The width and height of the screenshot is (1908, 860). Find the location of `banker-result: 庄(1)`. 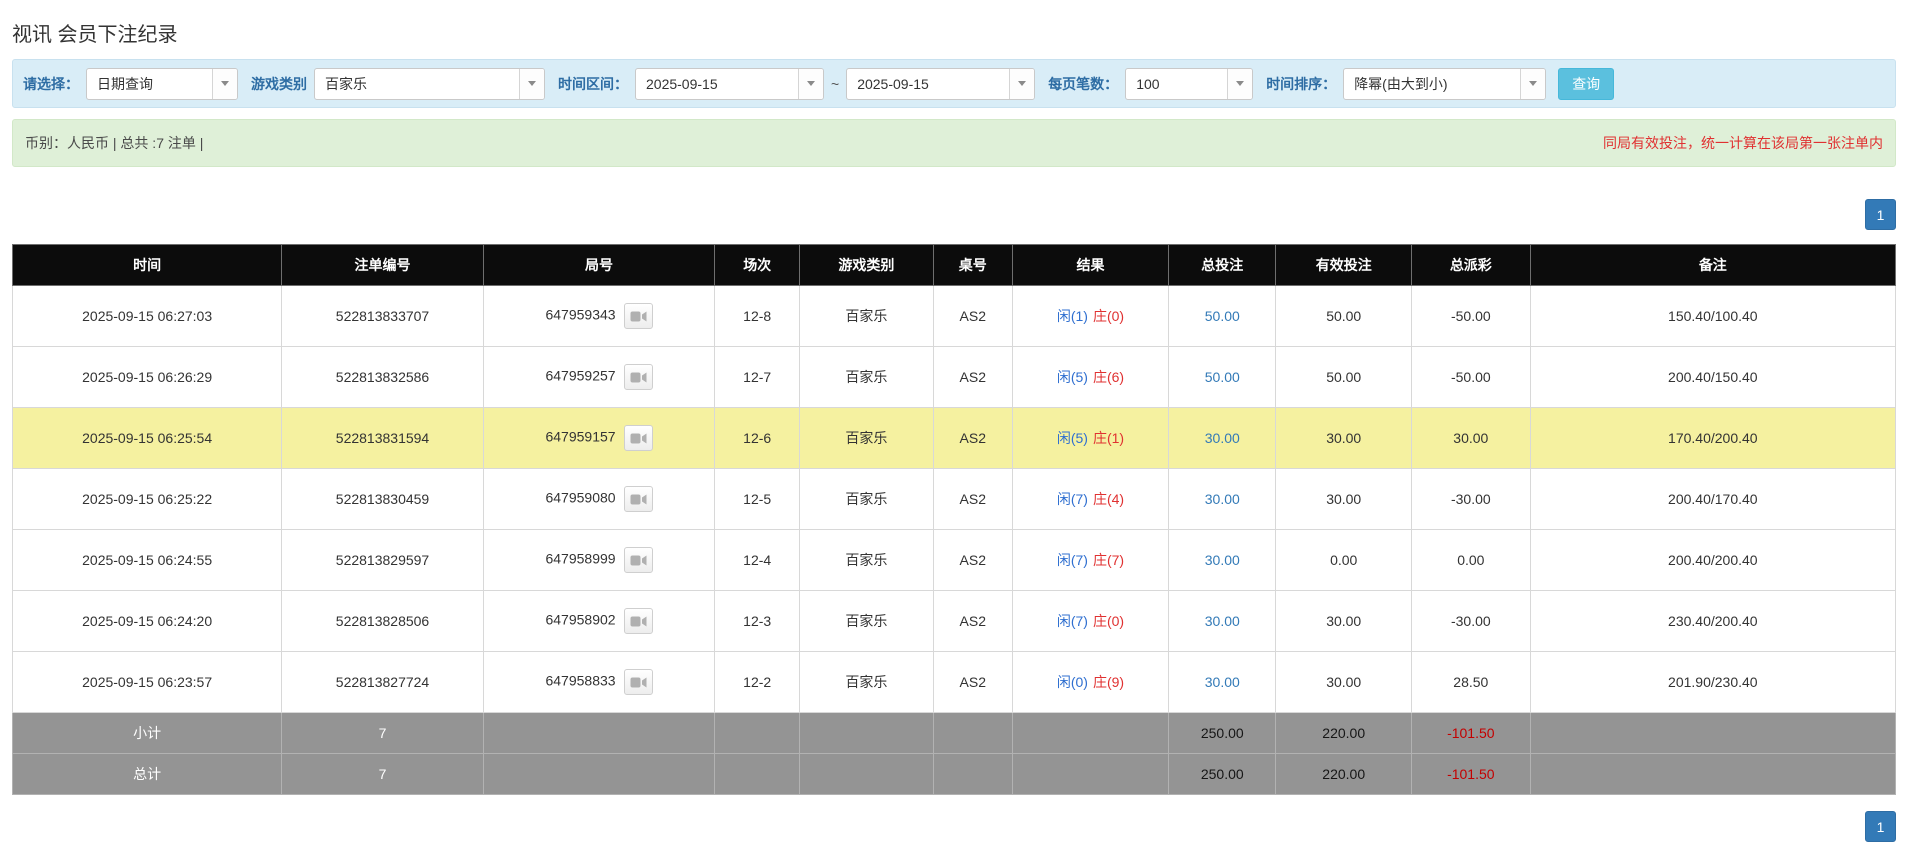

banker-result: 庄(1) is located at coordinates (1108, 438).